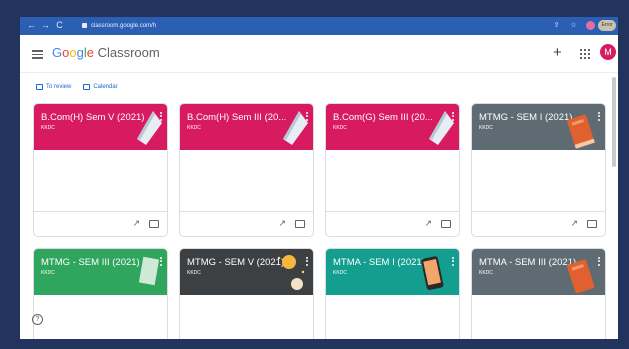 The image size is (629, 349). What do you see at coordinates (392, 127) in the screenshot?
I see `card-banner: B.Com(G) Sem III (20... KKDC` at bounding box center [392, 127].